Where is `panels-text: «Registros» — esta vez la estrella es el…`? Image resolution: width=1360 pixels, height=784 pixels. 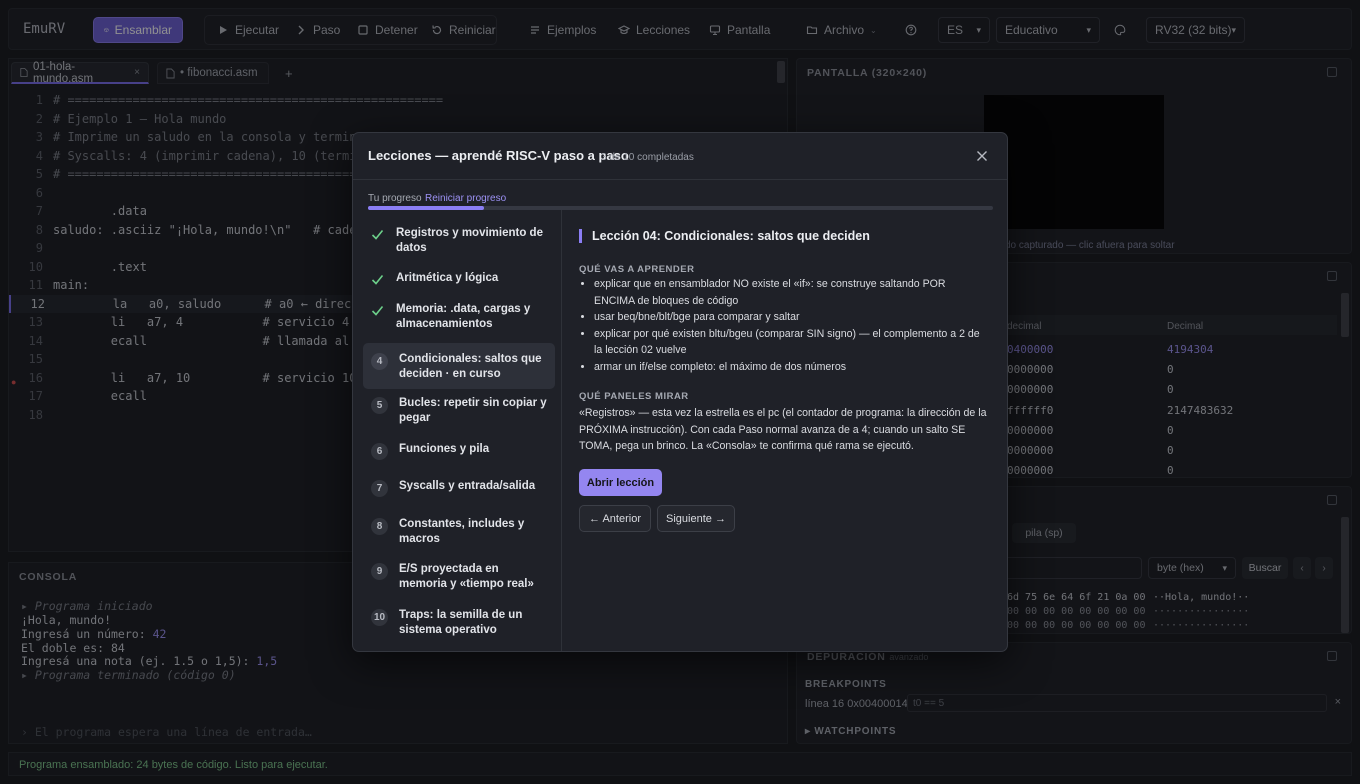
panels-text: «Registros» — esta vez la estrella es el… is located at coordinates (783, 430).